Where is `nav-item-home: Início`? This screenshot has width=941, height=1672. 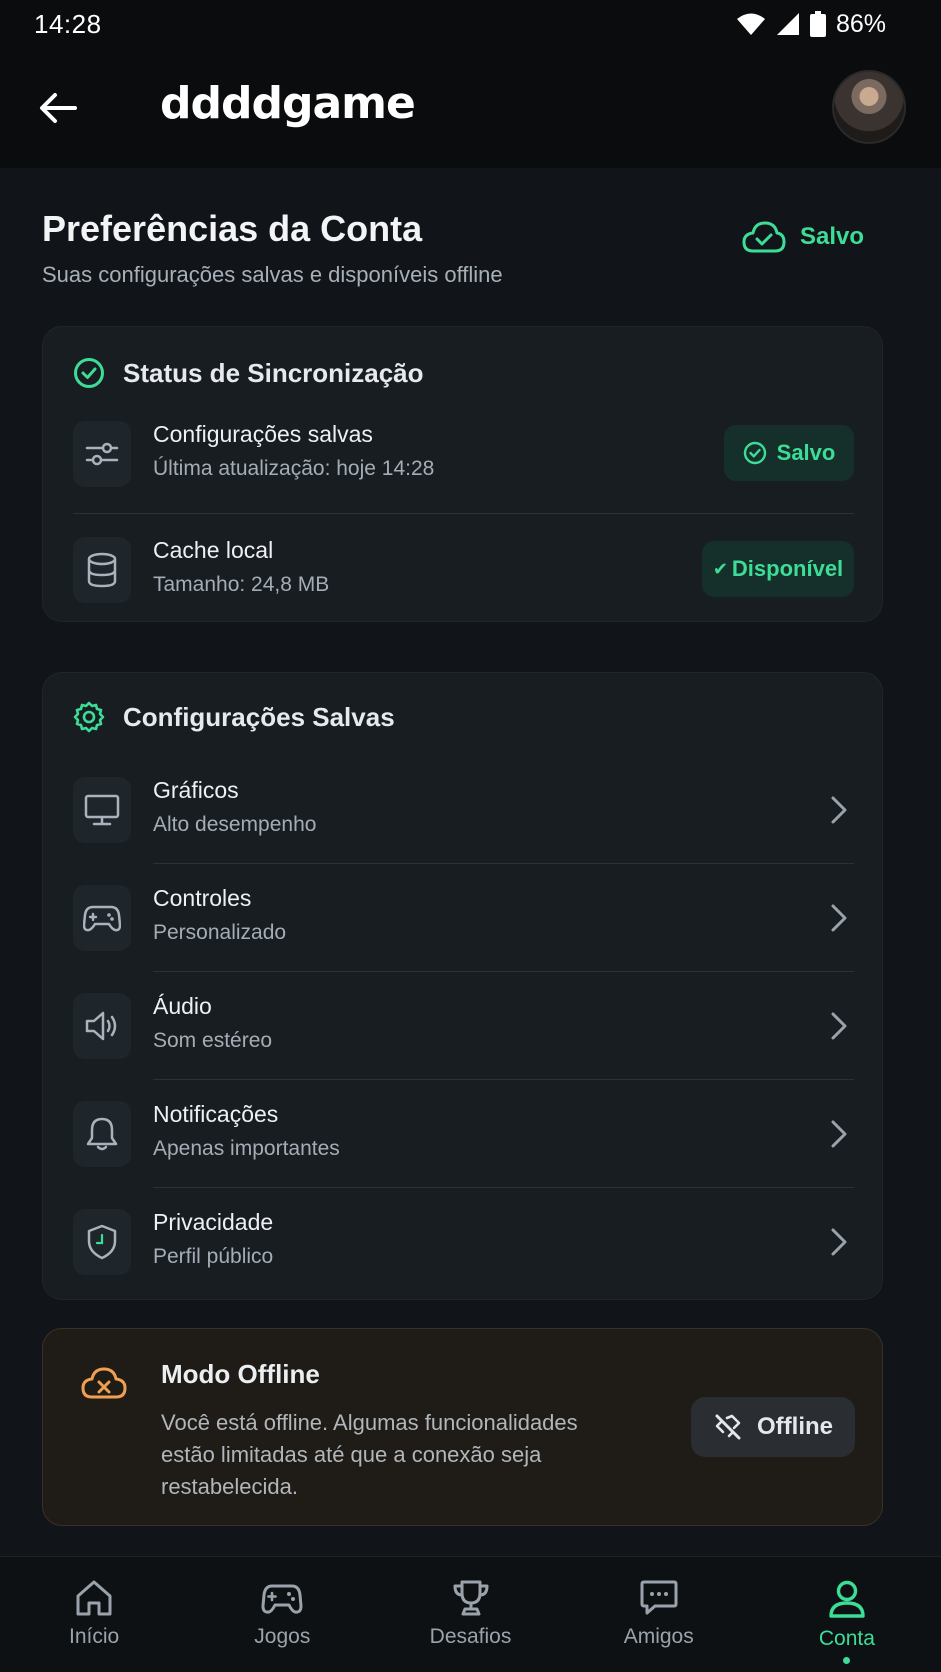 nav-item-home: Início is located at coordinates (94, 1614).